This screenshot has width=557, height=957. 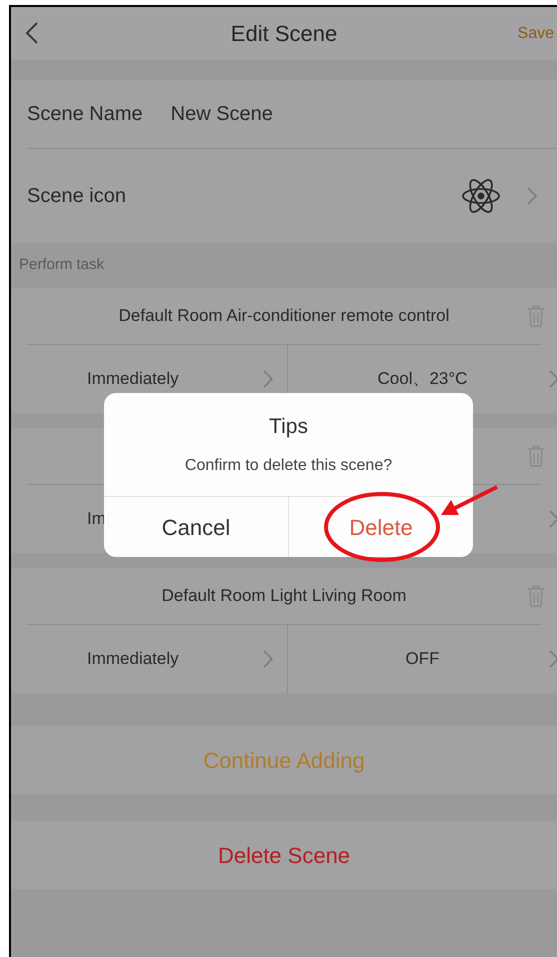 What do you see at coordinates (288, 466) in the screenshot?
I see `dialog-message: Confirm to delete this scene?` at bounding box center [288, 466].